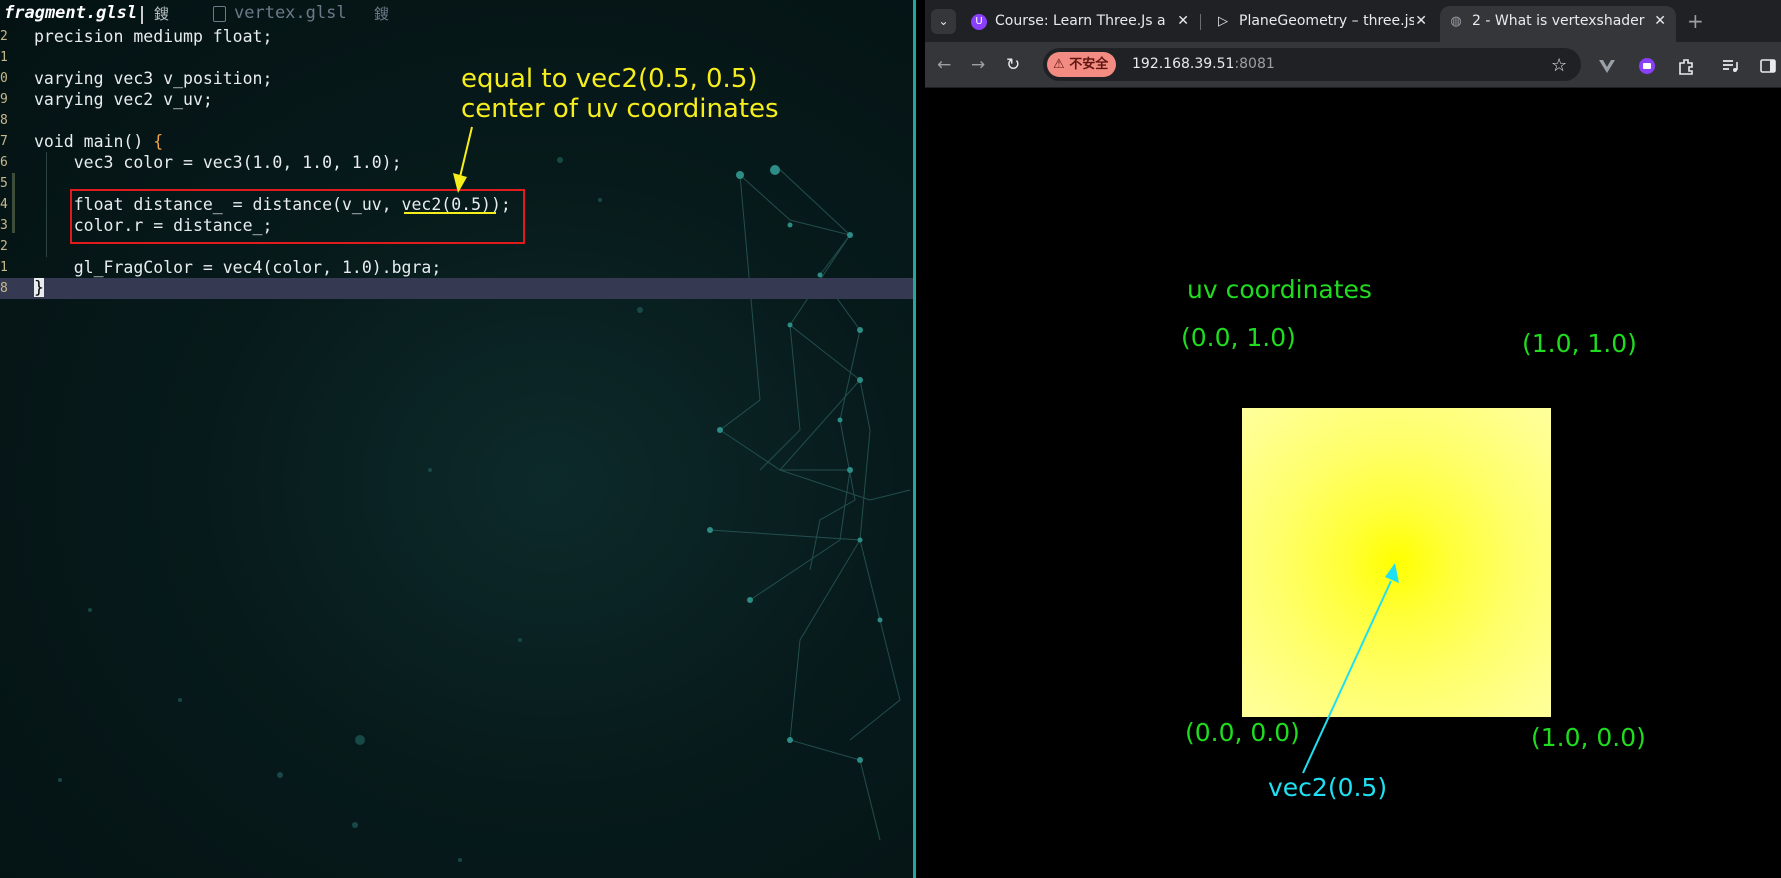 The height and width of the screenshot is (878, 1781). What do you see at coordinates (4, 78) in the screenshot?
I see `line-number: 0` at bounding box center [4, 78].